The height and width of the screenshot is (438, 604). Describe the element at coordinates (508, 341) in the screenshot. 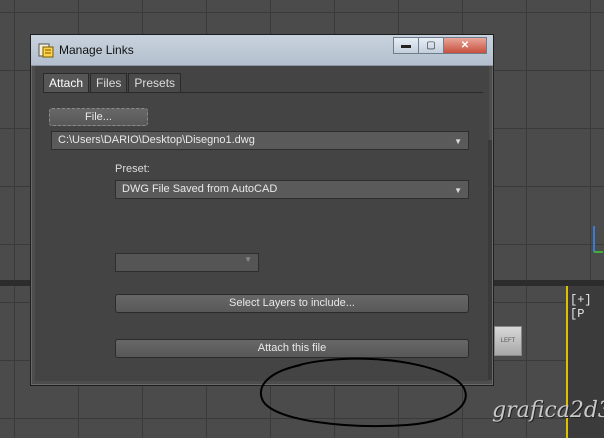

I see `view-cube: LEFT` at that location.